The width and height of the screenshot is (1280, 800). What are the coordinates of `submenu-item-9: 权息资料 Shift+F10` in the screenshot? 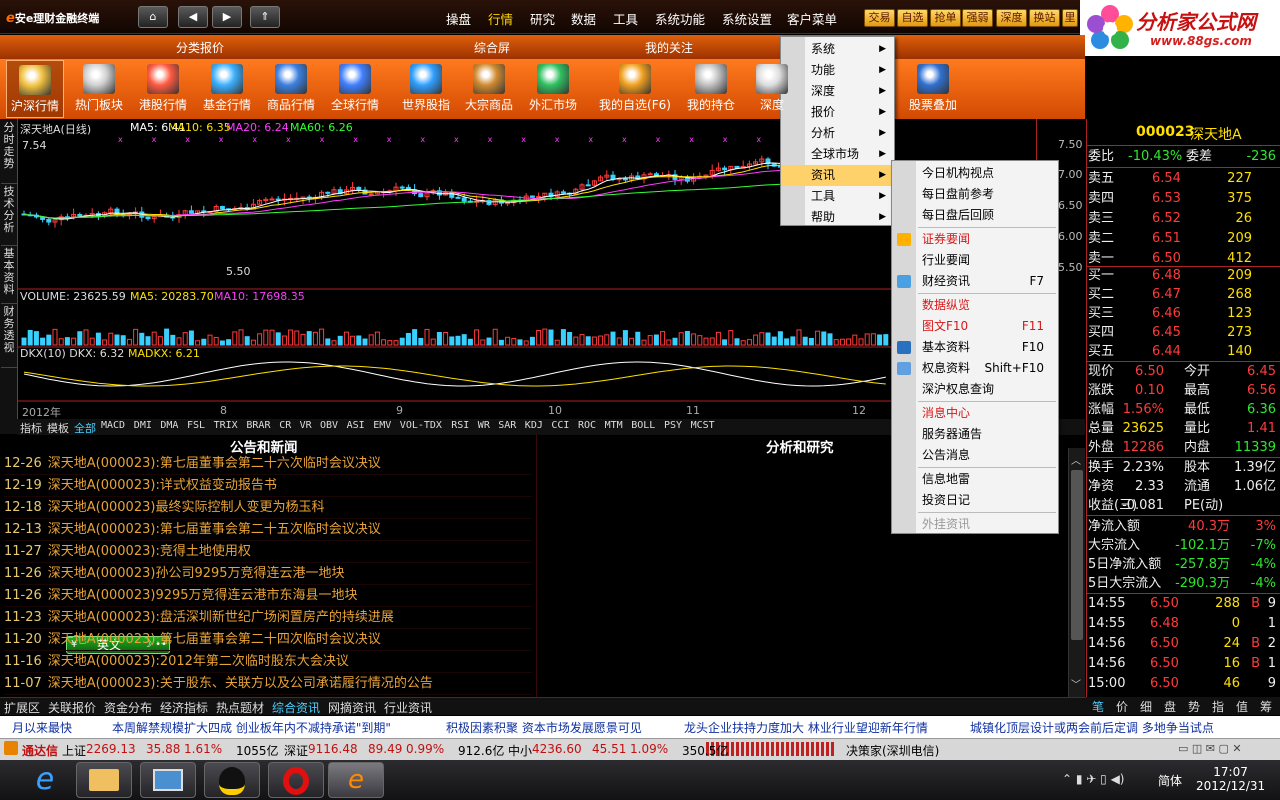 It's located at (975, 368).